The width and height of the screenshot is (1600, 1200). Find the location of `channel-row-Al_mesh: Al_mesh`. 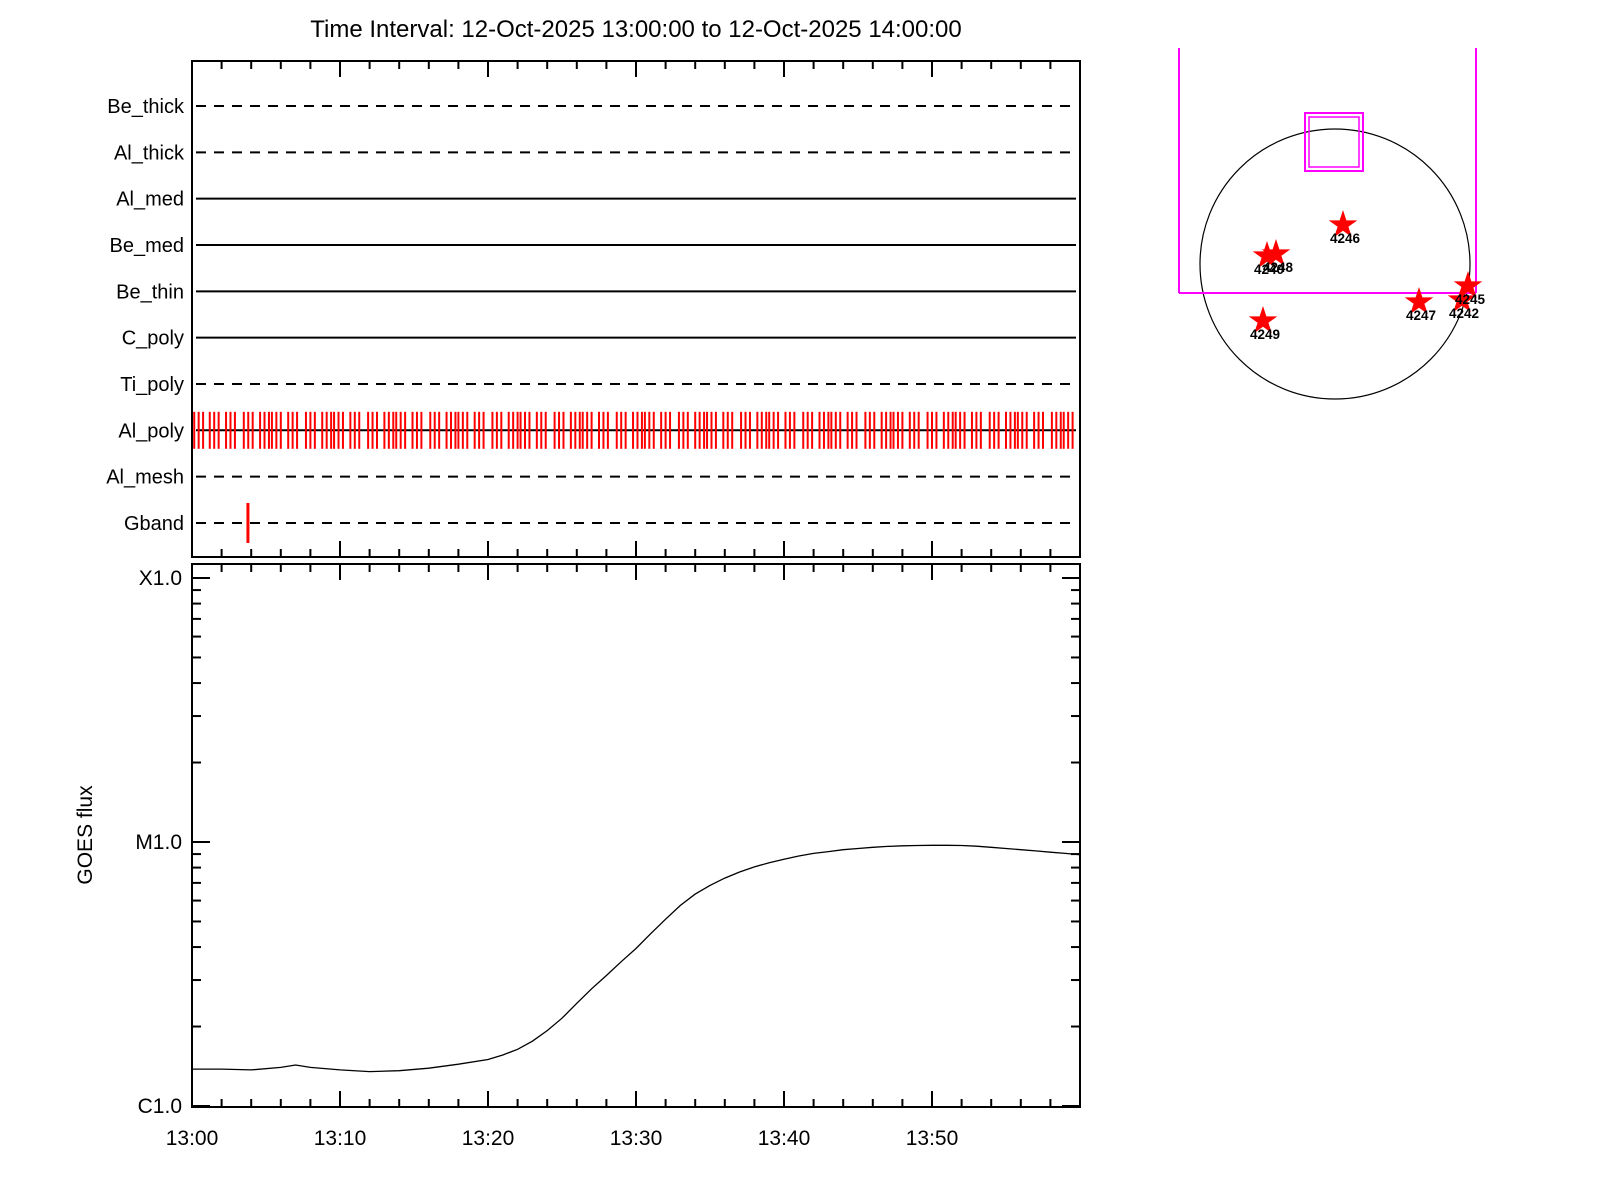

channel-row-Al_mesh: Al_mesh is located at coordinates (591, 478).